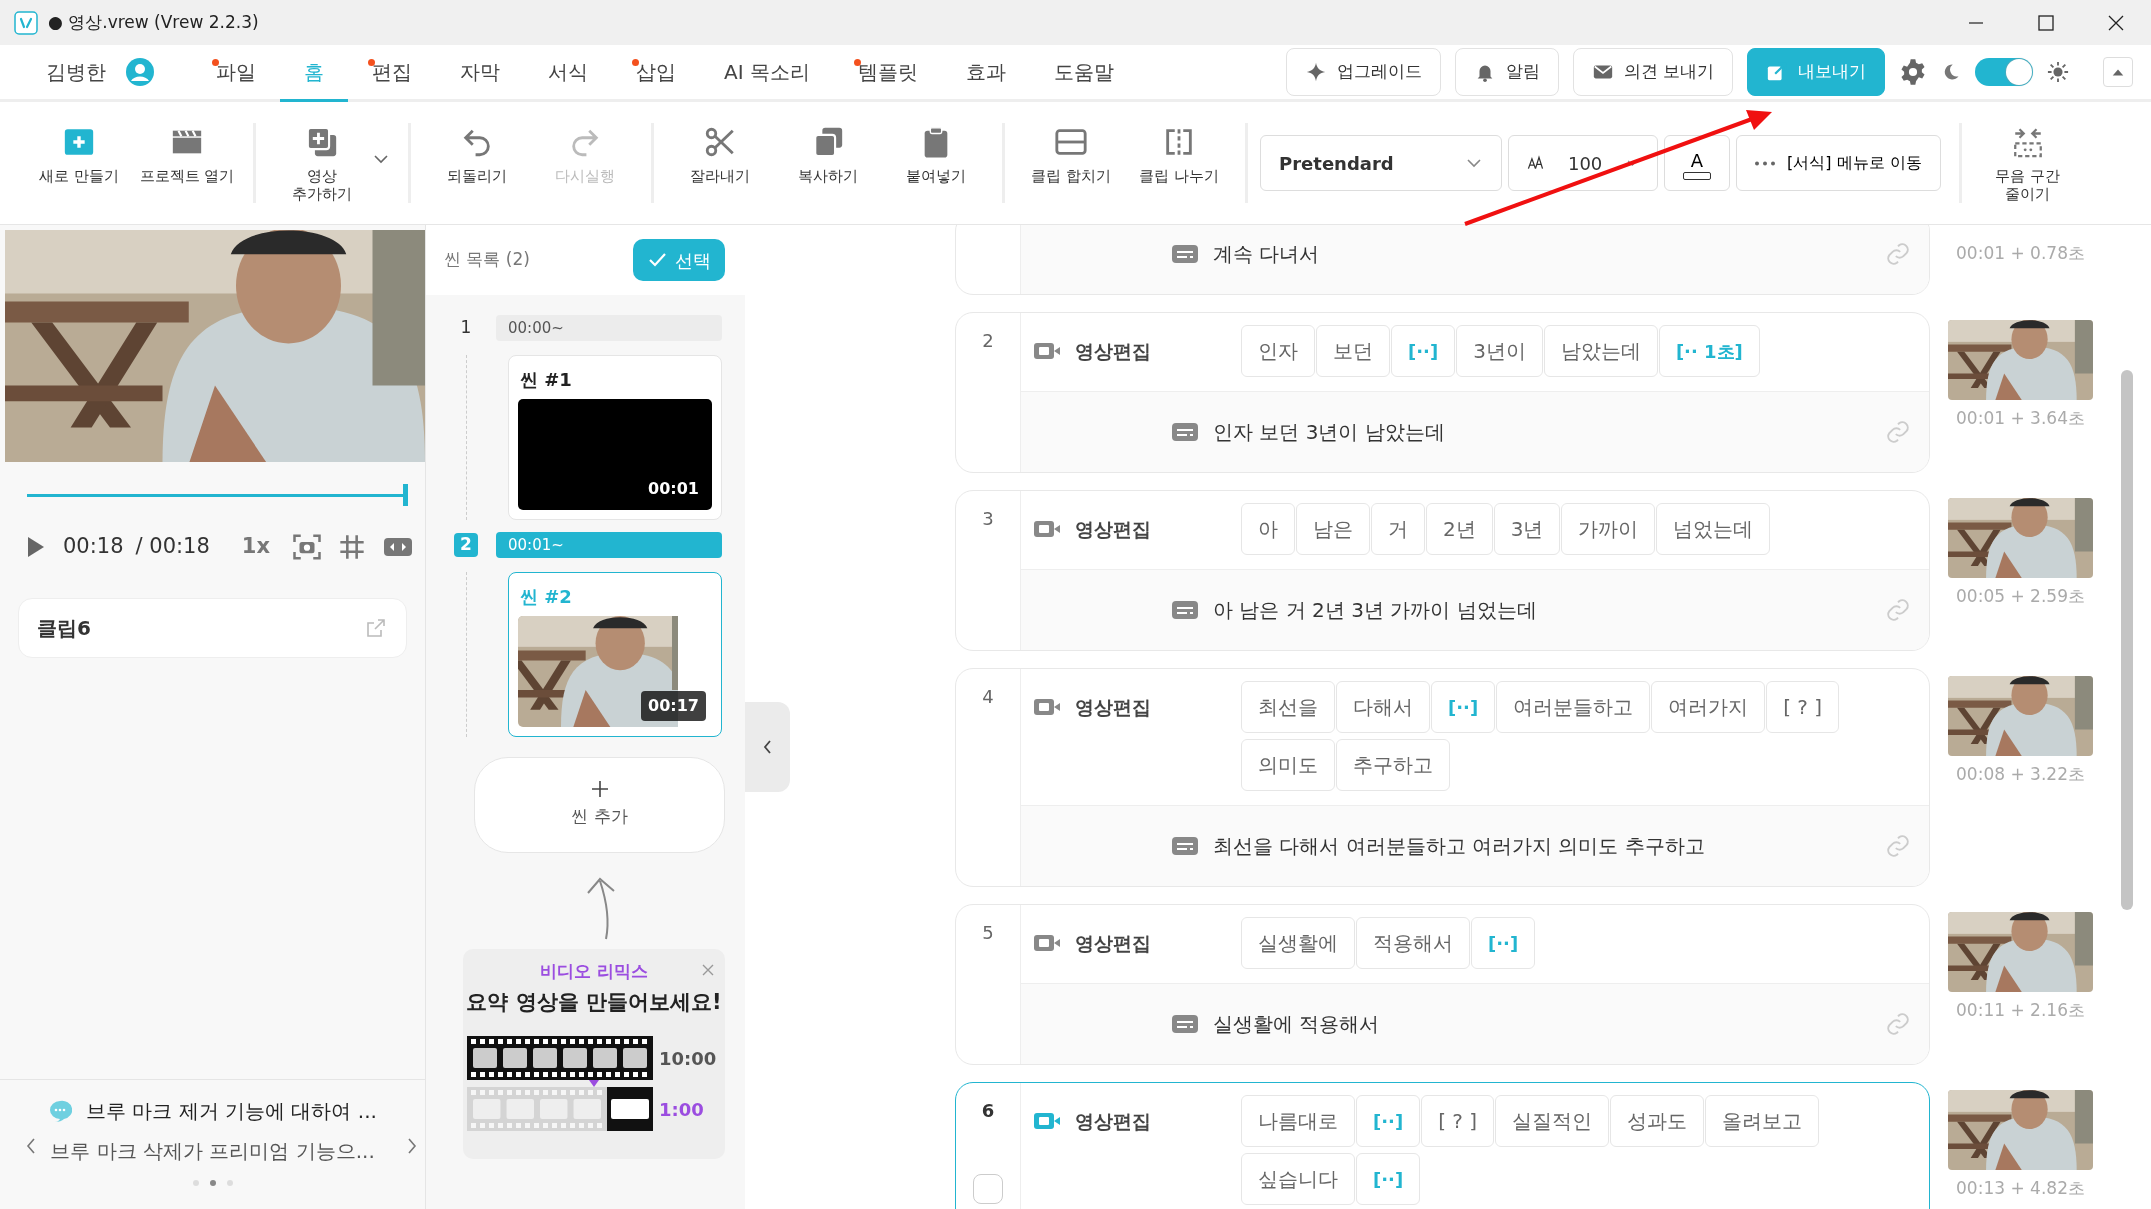 This screenshot has height=1209, width=2151. Describe the element at coordinates (64, 628) in the screenshot. I see `clip-title: 클립6` at that location.